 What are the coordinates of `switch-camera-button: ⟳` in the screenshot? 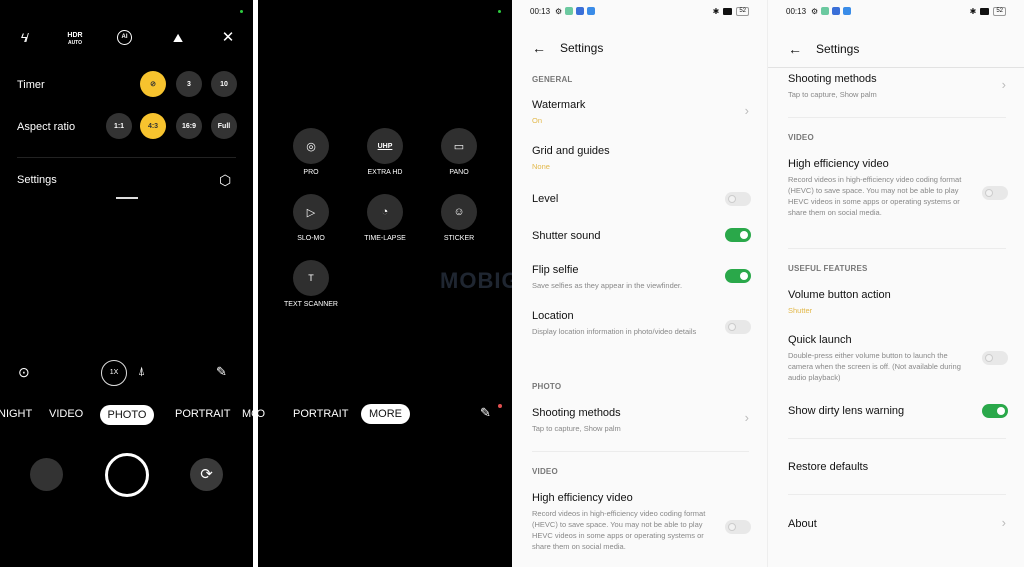 It's located at (206, 474).